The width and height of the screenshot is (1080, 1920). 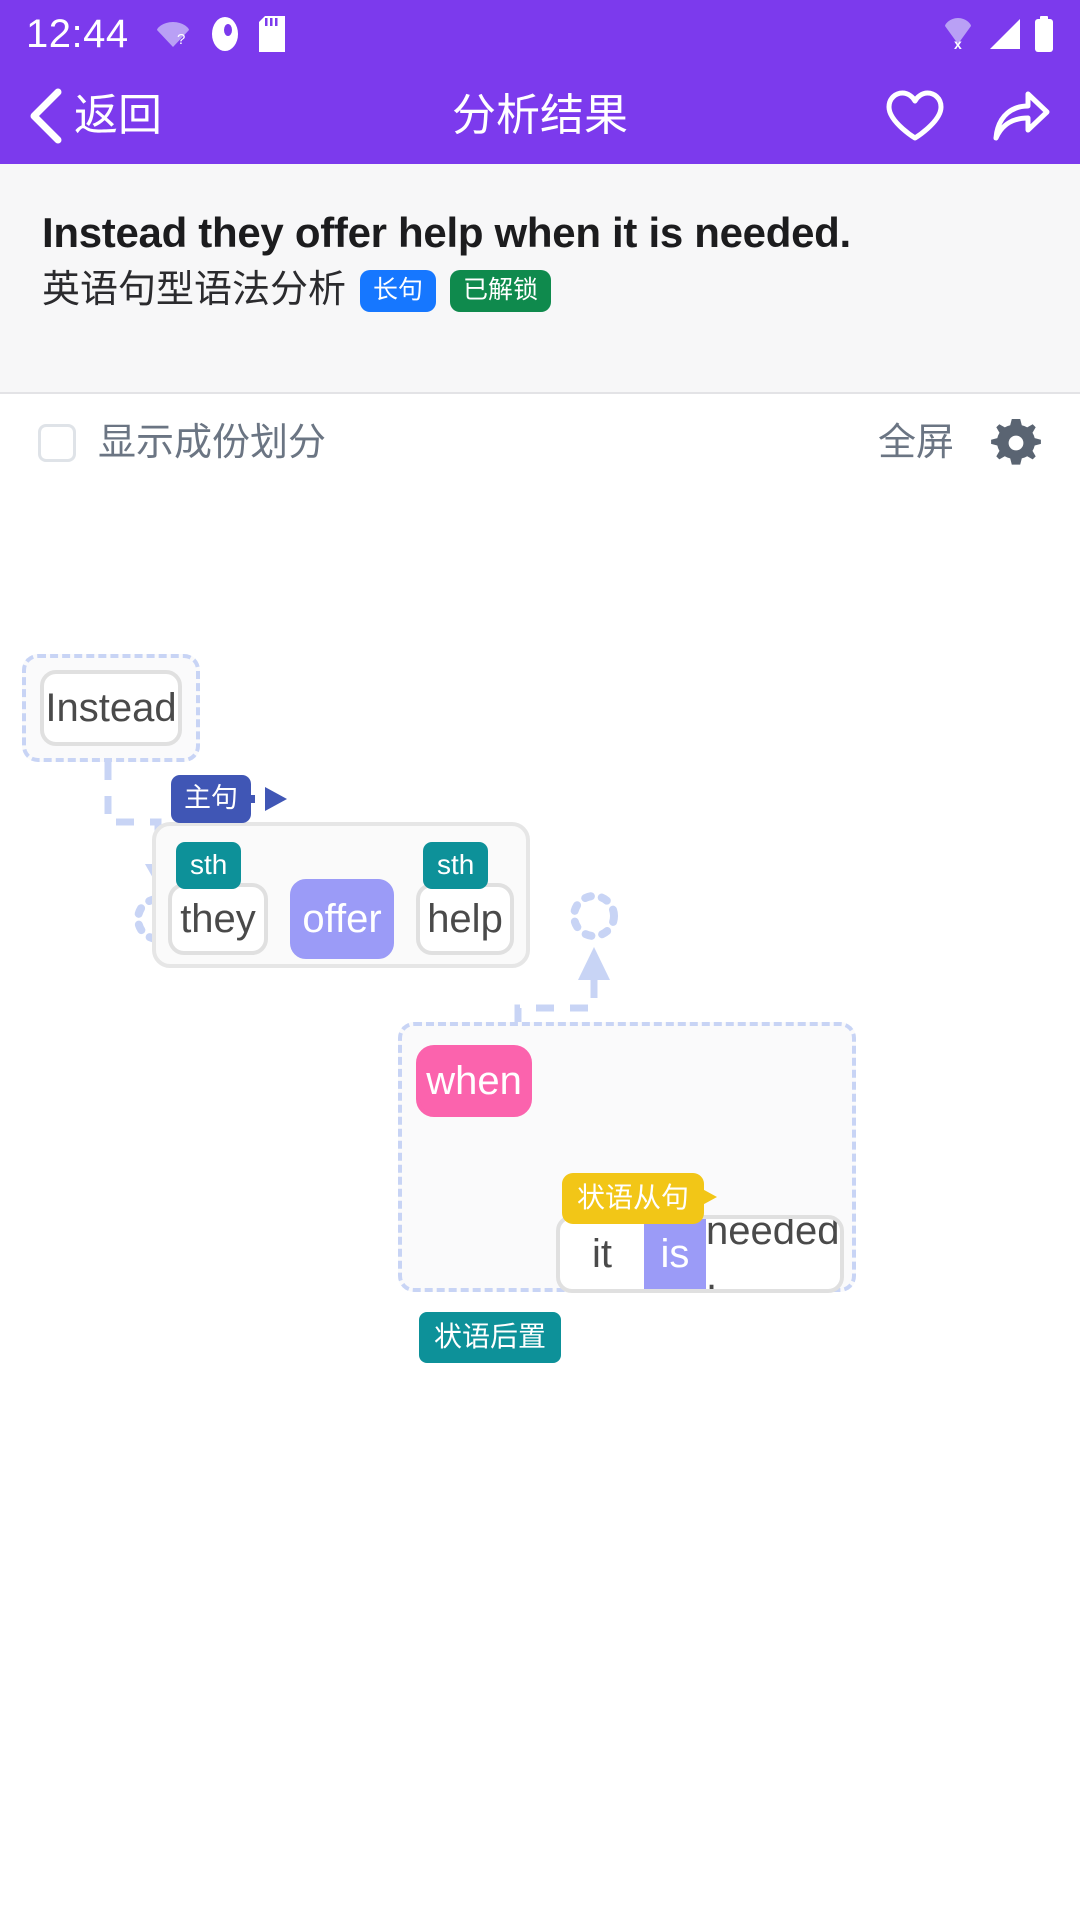 I want to click on status-badge-unlocked: 已解锁, so click(x=501, y=290).